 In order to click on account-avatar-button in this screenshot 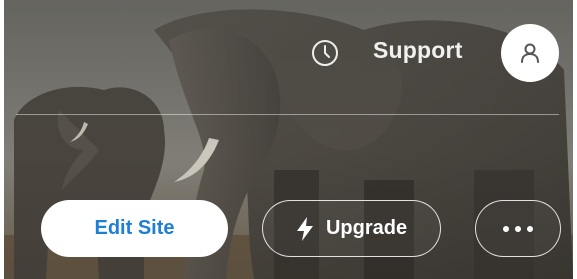, I will do `click(530, 53)`.